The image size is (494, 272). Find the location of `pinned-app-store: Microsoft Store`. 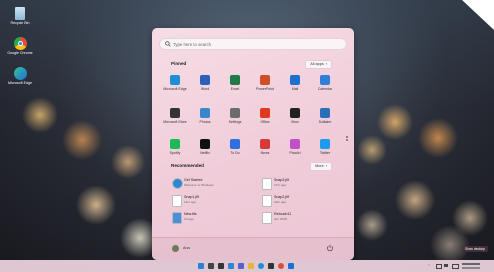

pinned-app-store: Microsoft Store is located at coordinates (175, 116).